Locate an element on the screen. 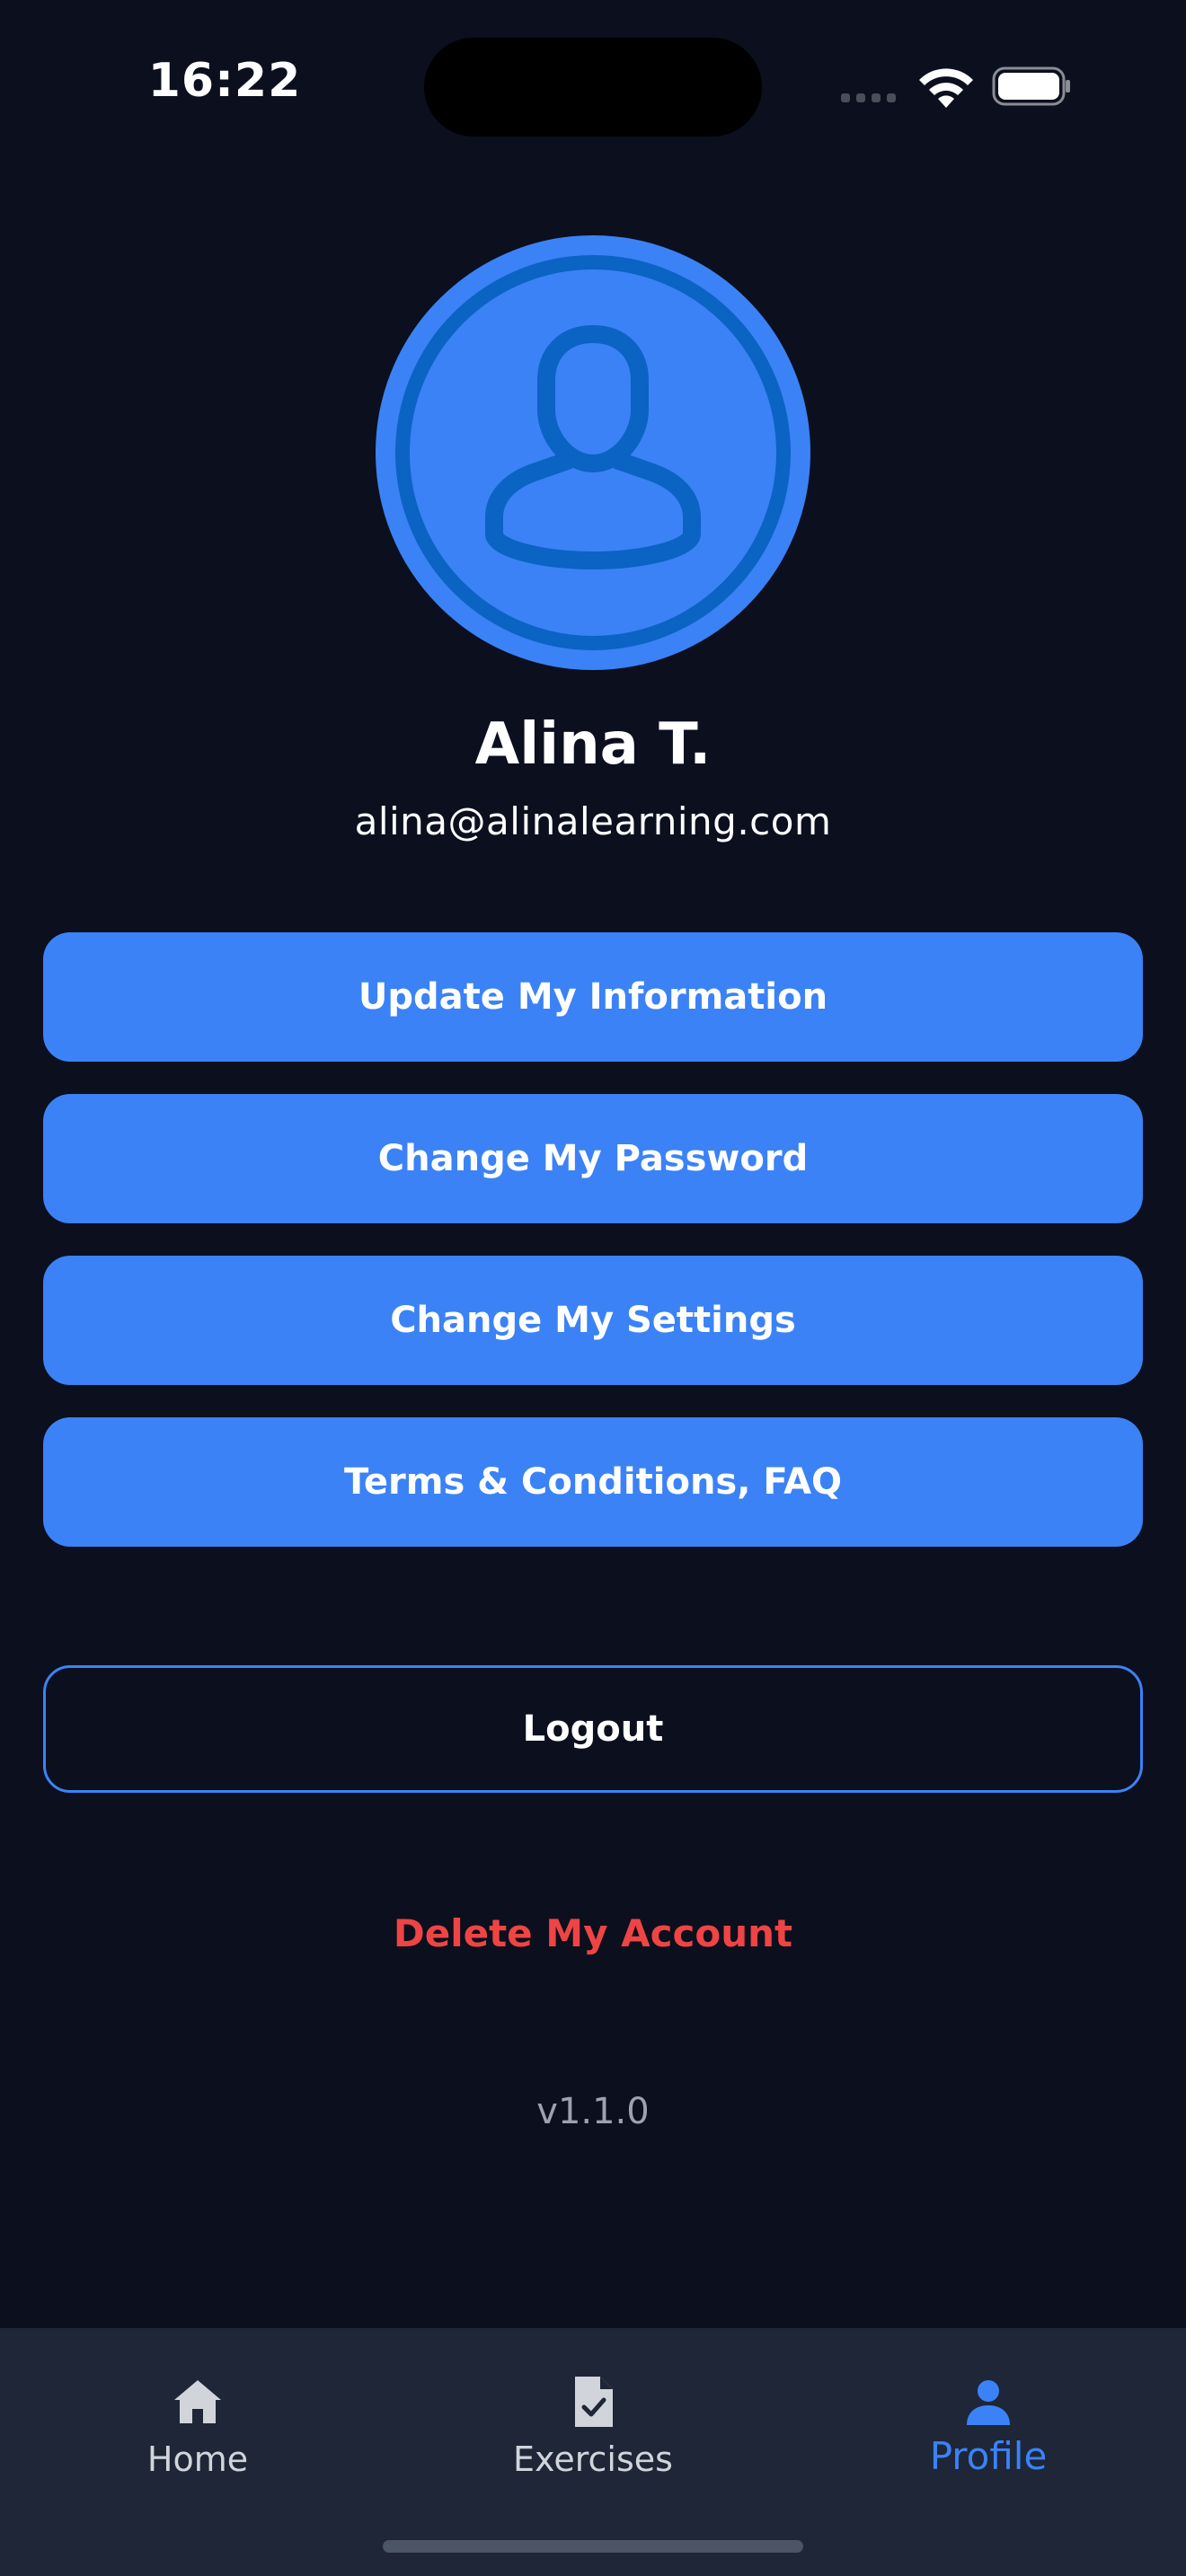  wifi-icon is located at coordinates (946, 88).